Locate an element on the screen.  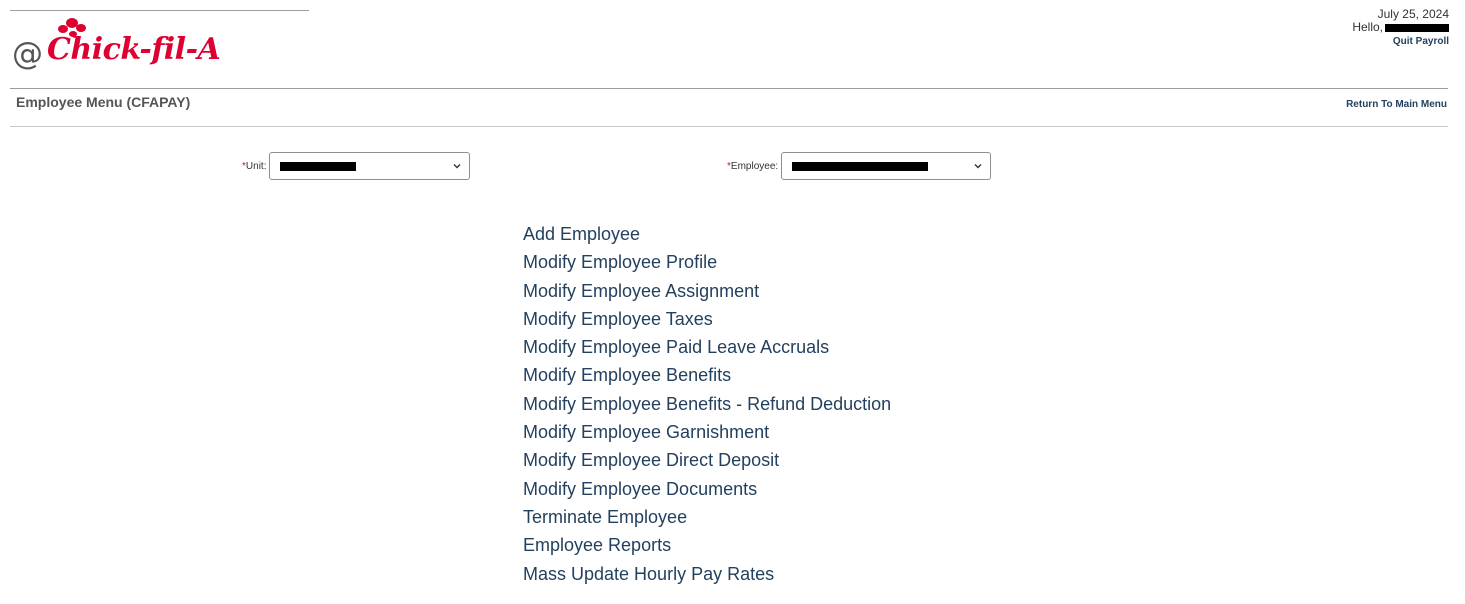
menu-item: Employee Reports is located at coordinates (707, 545).